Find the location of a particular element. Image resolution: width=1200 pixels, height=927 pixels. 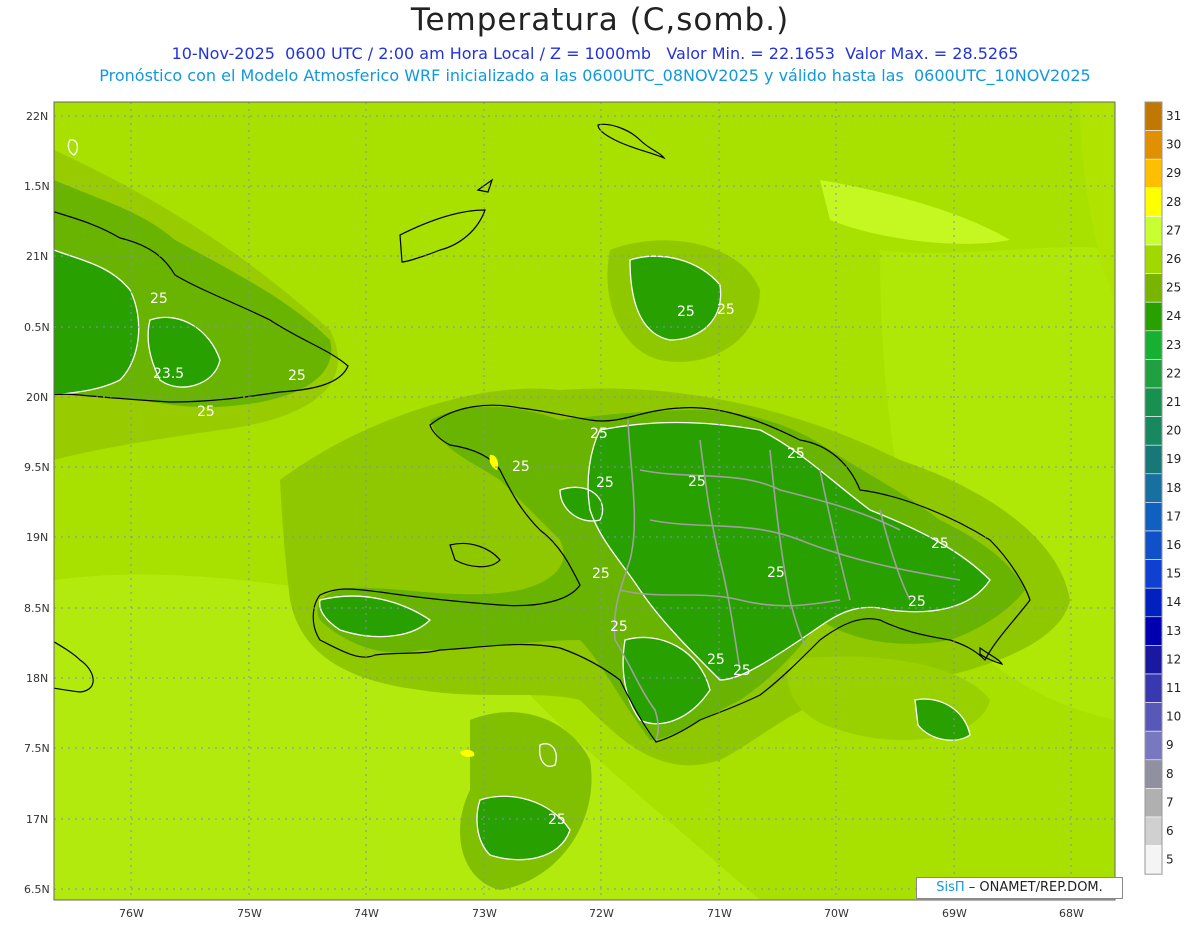

lon-tick-label: 70W is located at coordinates (836, 913).